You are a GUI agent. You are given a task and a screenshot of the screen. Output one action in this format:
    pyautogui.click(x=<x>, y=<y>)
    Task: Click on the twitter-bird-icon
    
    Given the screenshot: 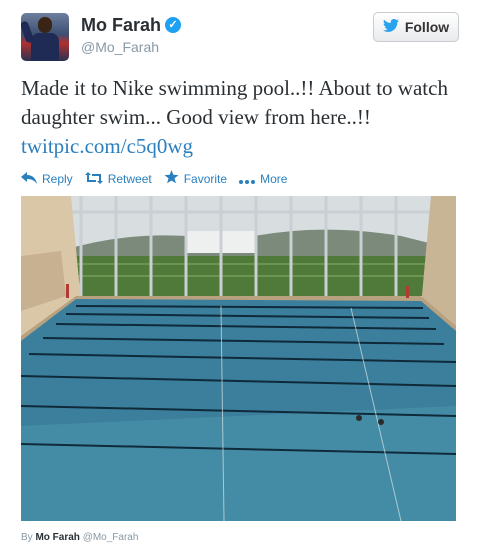 What is the action you would take?
    pyautogui.click(x=390, y=26)
    